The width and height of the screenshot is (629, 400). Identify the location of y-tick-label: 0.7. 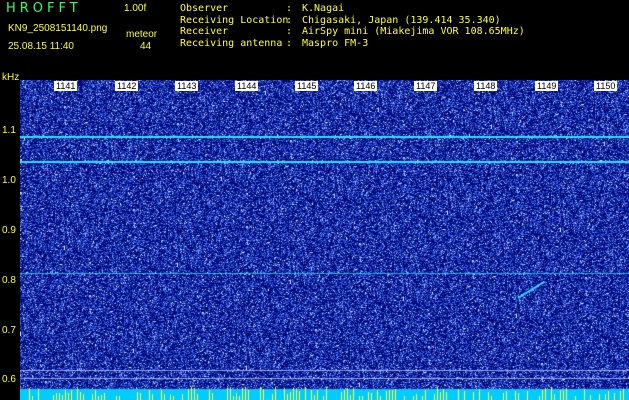
(9, 330).